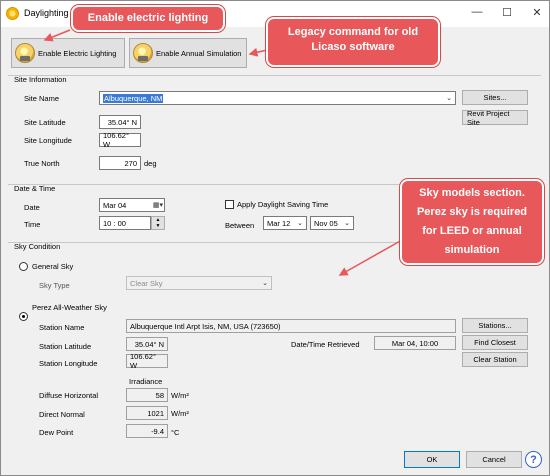 This screenshot has height=476, width=550. Describe the element at coordinates (32, 207) in the screenshot. I see `date-label: Date` at that location.